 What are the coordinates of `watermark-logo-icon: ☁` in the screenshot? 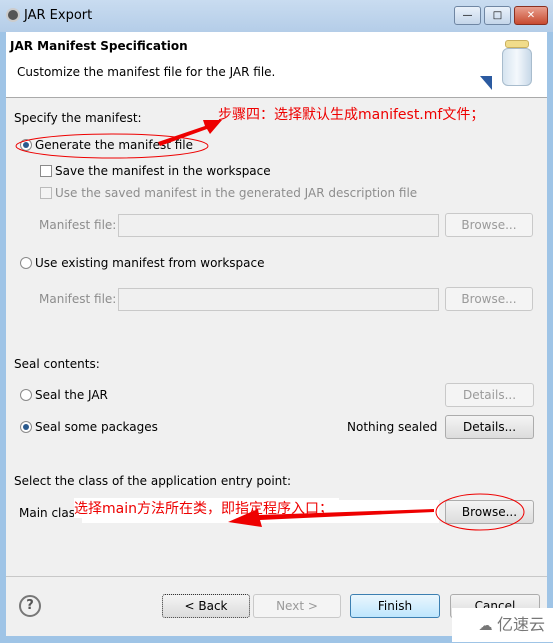 It's located at (487, 626).